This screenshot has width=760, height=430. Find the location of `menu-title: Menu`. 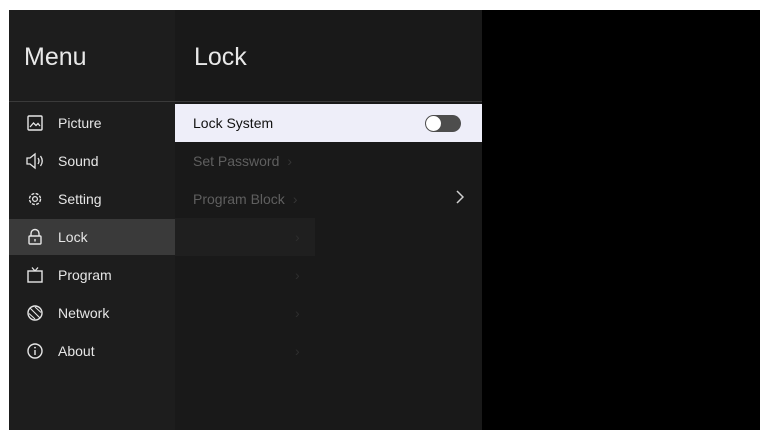

menu-title: Menu is located at coordinates (55, 57).